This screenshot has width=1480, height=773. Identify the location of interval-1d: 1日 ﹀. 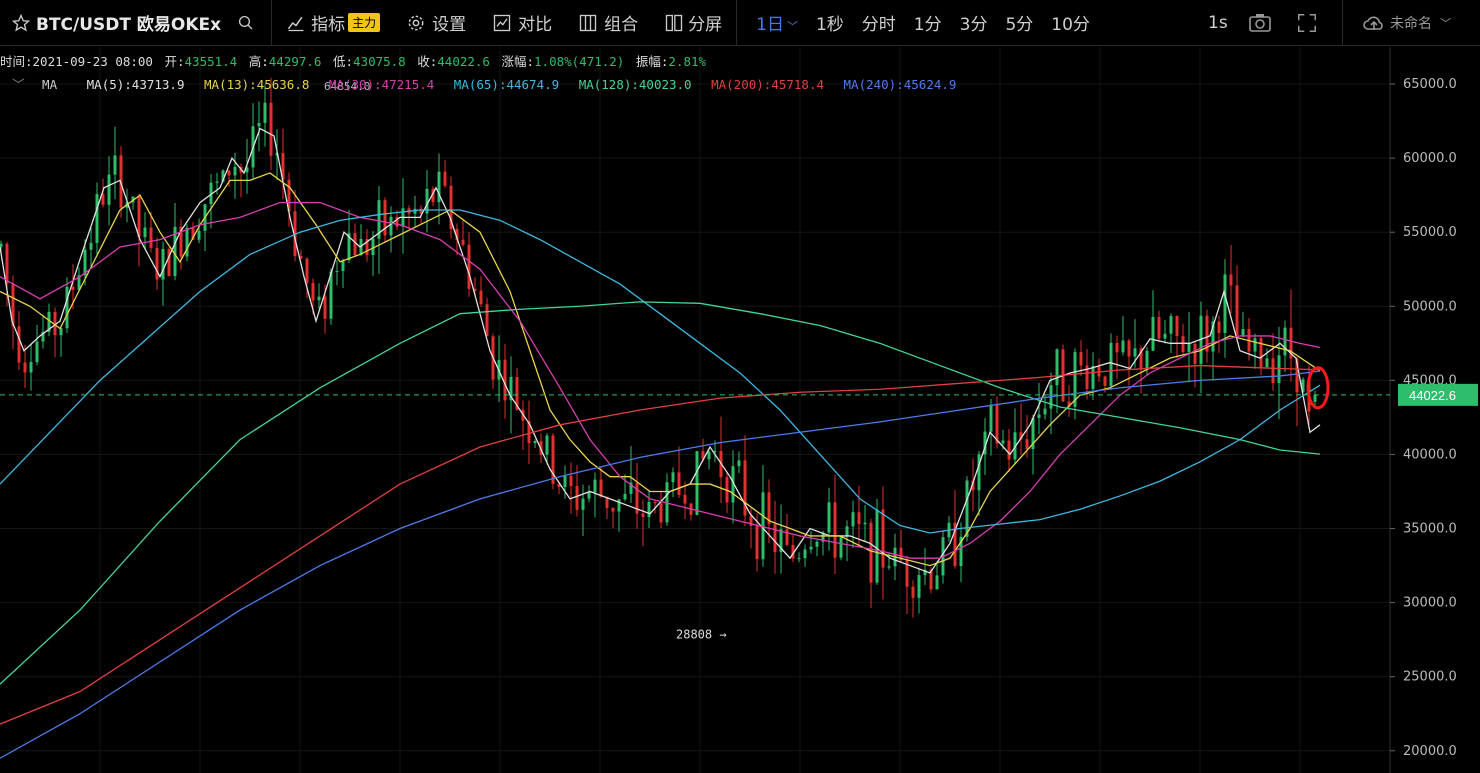
(777, 22).